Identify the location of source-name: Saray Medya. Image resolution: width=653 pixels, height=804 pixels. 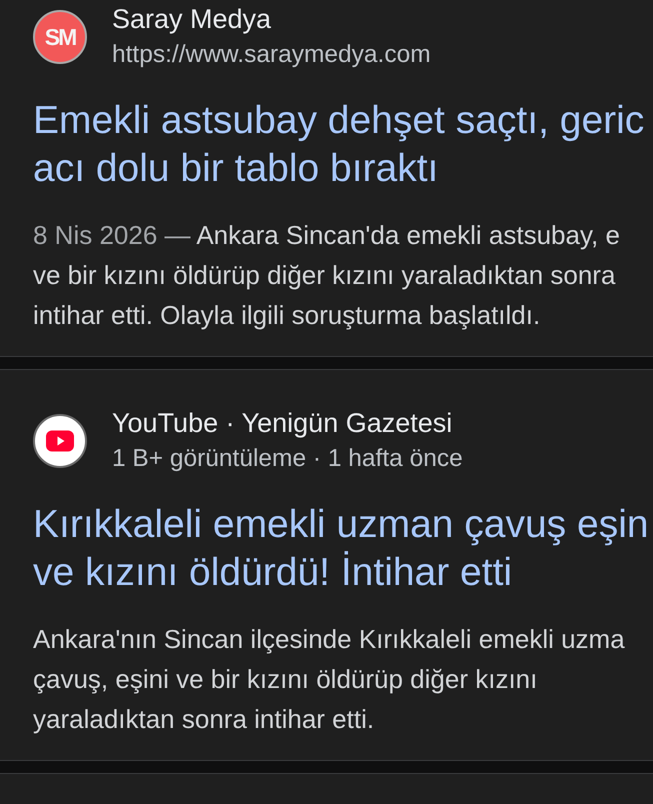
(271, 19).